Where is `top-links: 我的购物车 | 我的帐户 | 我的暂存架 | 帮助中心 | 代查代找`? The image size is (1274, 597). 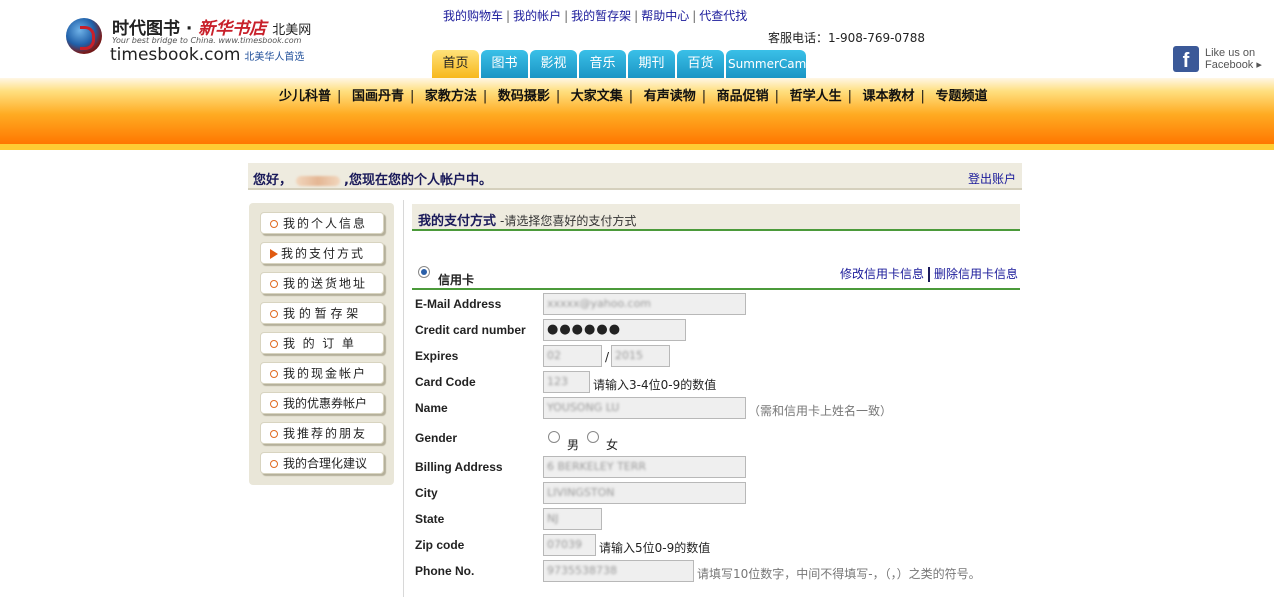
top-links: 我的购物车 | 我的帐户 | 我的暂存架 | 帮助中心 | 代查代找 is located at coordinates (595, 16).